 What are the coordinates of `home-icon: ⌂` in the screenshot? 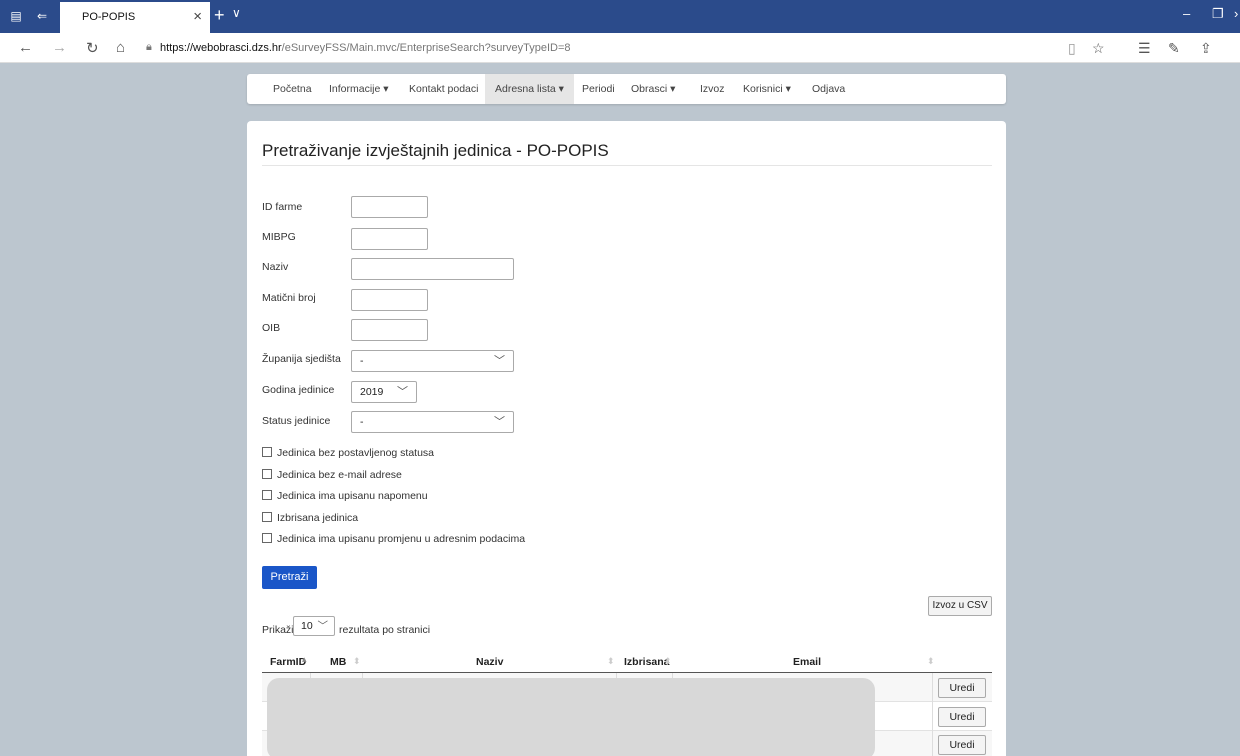 It's located at (120, 47).